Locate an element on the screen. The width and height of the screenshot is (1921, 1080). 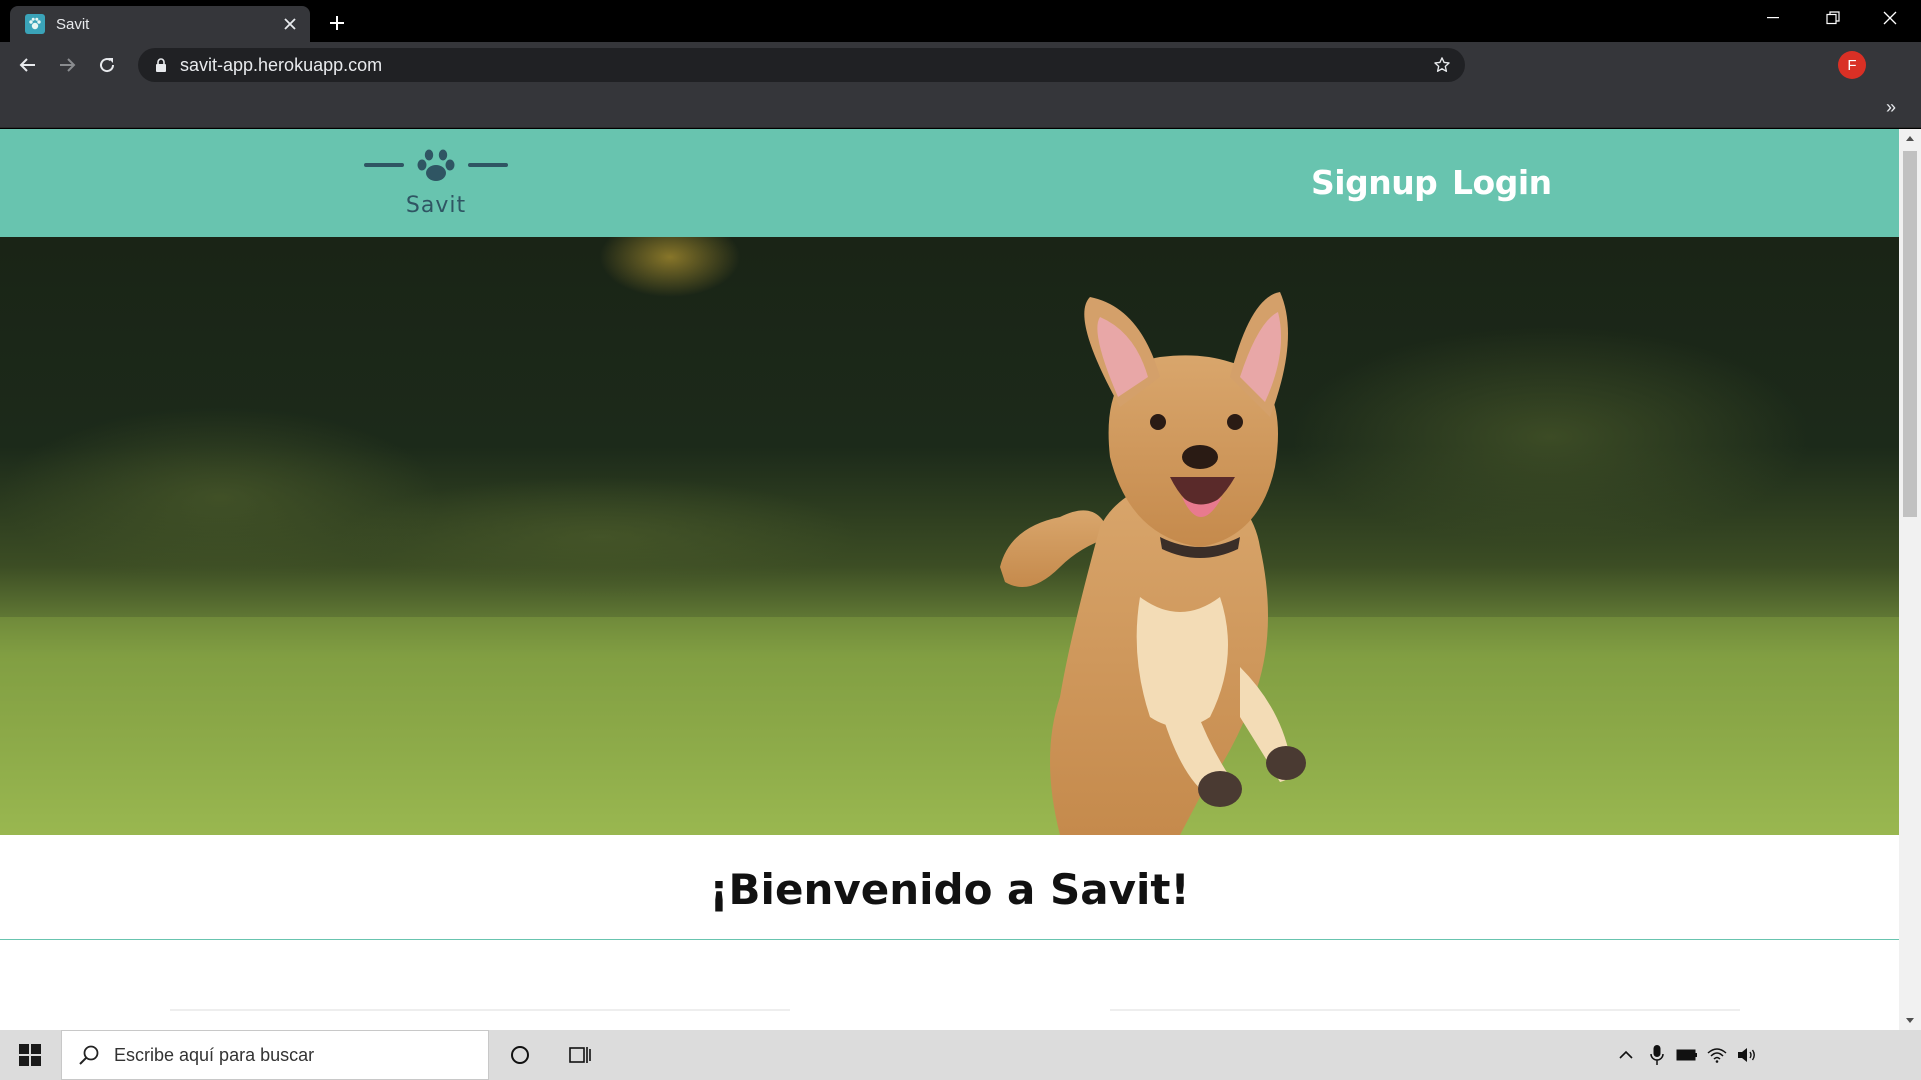
reload-icon is located at coordinates (107, 65).